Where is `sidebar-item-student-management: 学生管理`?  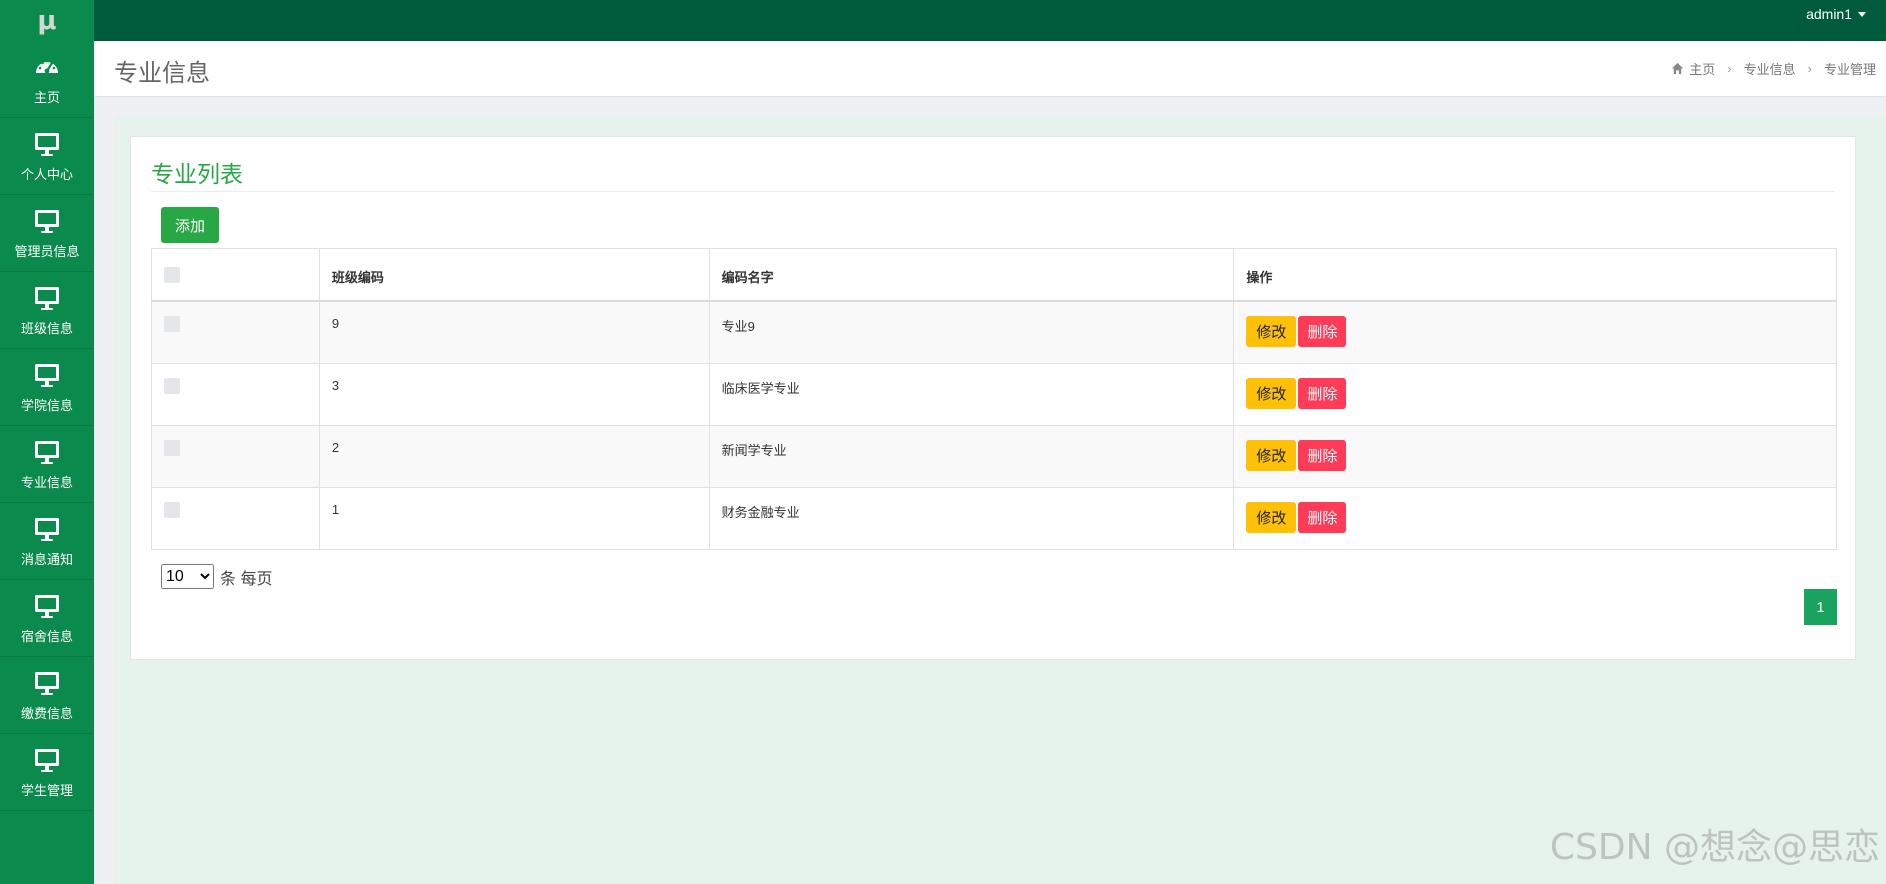
sidebar-item-student-management: 学生管理 is located at coordinates (47, 772).